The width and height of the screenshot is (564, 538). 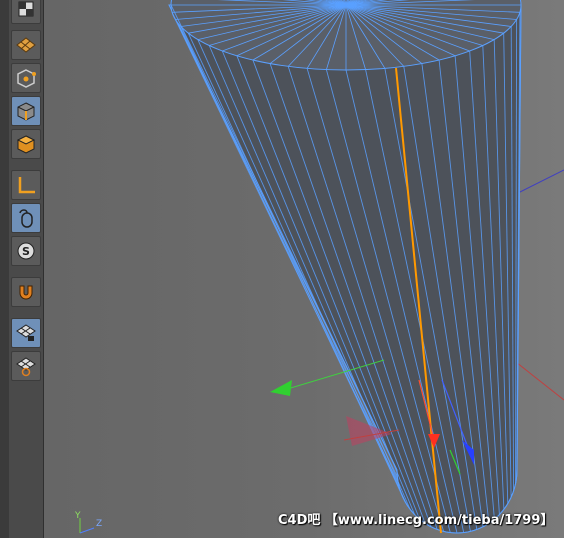 I want to click on checker-cube-button, so click(x=26, y=12).